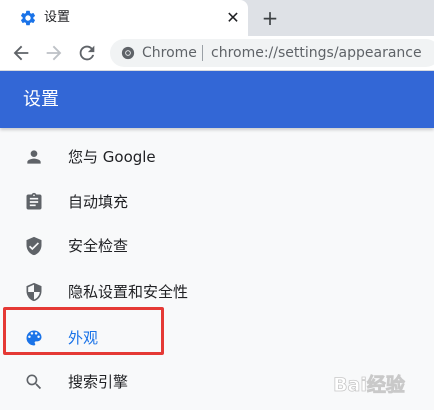 The height and width of the screenshot is (410, 434). What do you see at coordinates (217, 292) in the screenshot?
I see `sidebar-item-privacy: 隐私设置和安全性` at bounding box center [217, 292].